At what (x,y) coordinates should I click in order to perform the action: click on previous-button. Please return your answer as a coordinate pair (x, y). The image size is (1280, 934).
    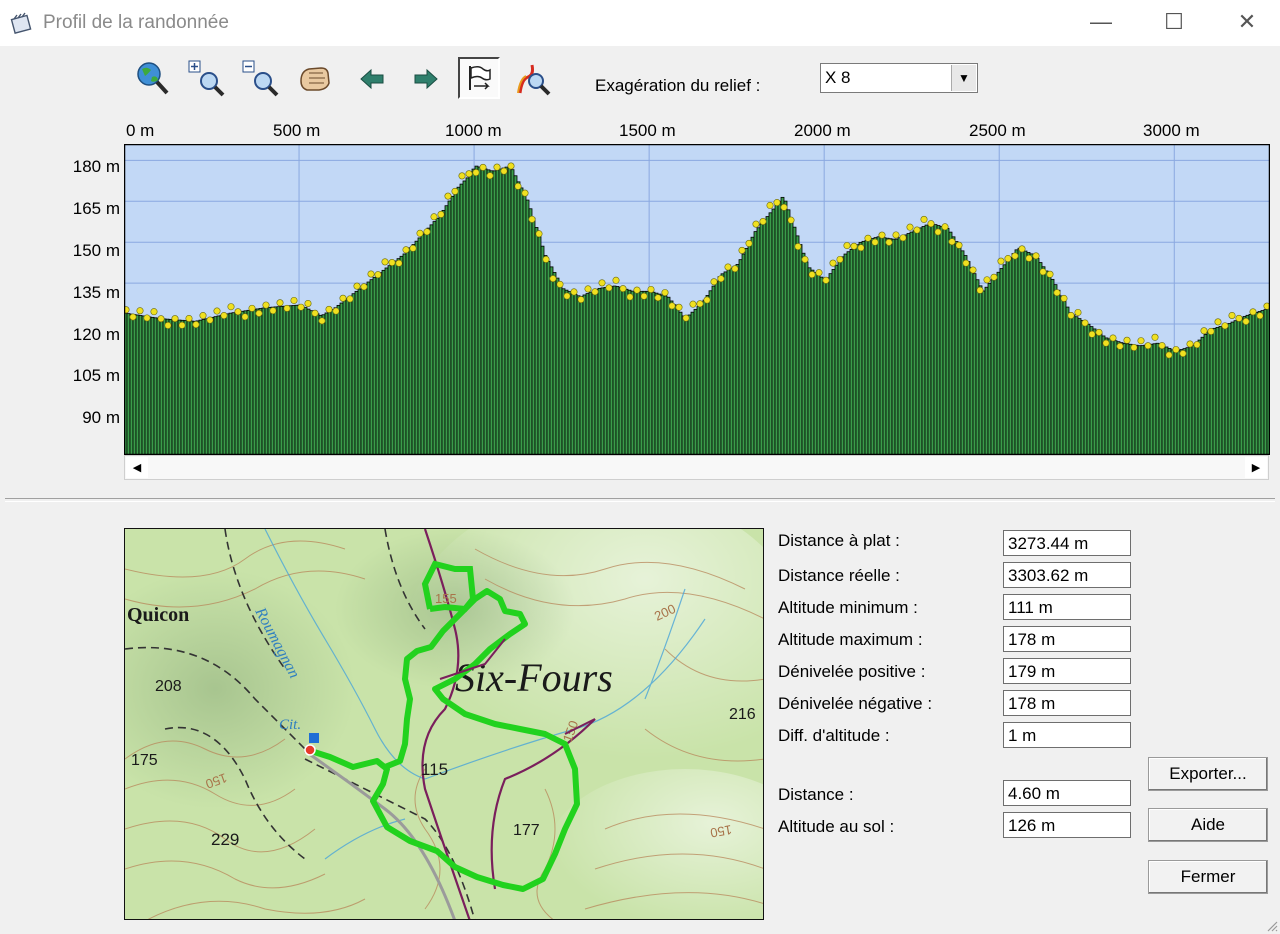
    Looking at the image, I should click on (372, 79).